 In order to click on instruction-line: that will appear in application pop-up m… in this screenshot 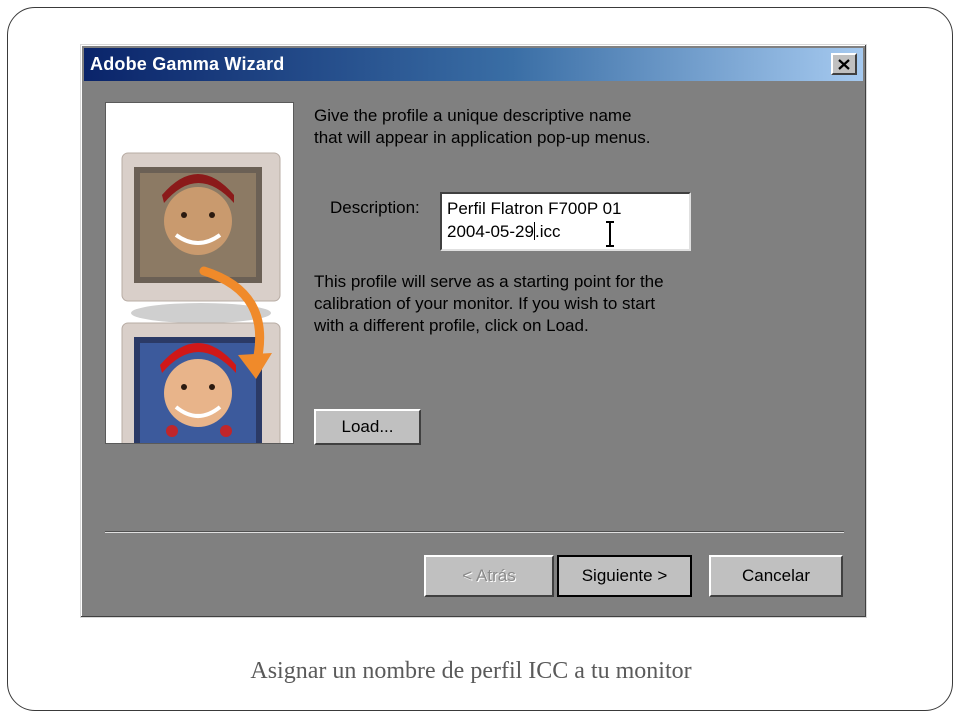, I will do `click(482, 137)`.